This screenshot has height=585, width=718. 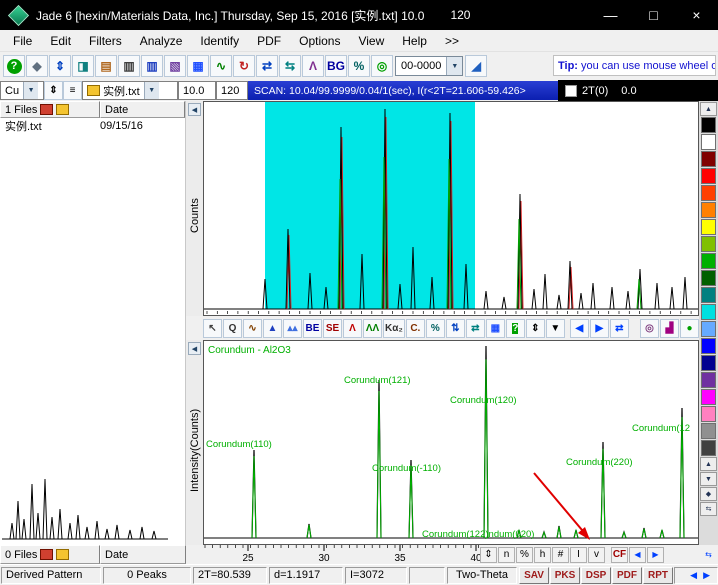 I want to click on calibrate-icon: C., so click(x=415, y=328).